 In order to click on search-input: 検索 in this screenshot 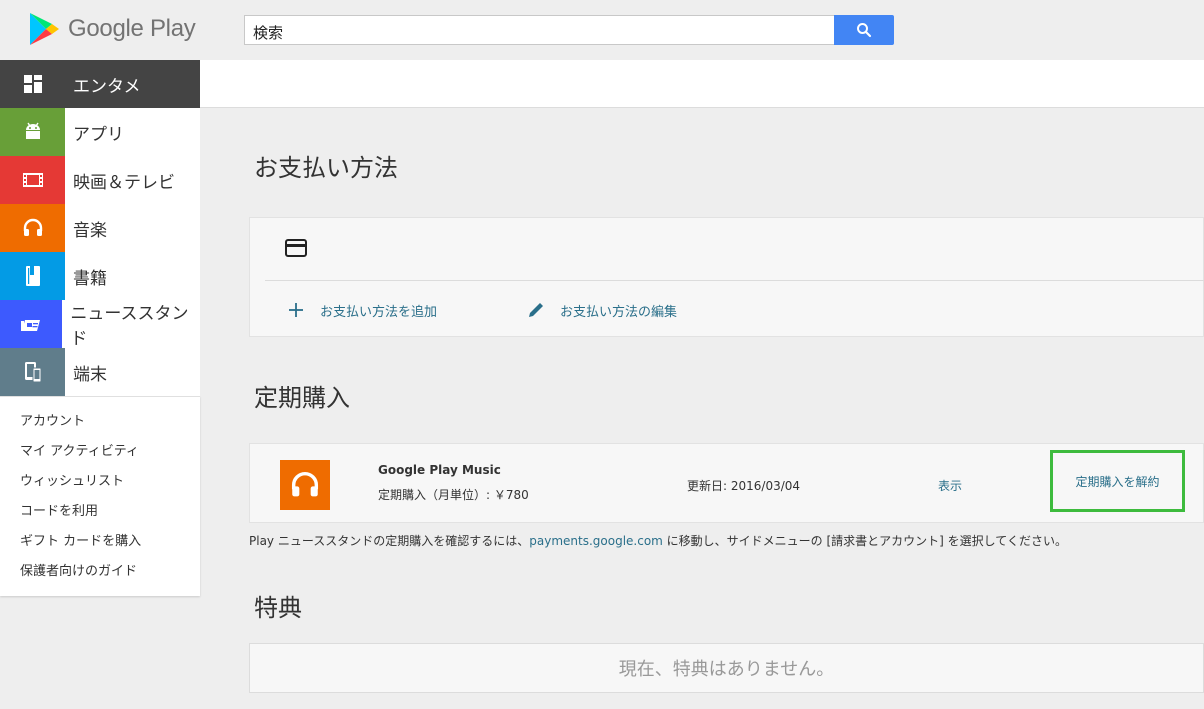, I will do `click(539, 30)`.